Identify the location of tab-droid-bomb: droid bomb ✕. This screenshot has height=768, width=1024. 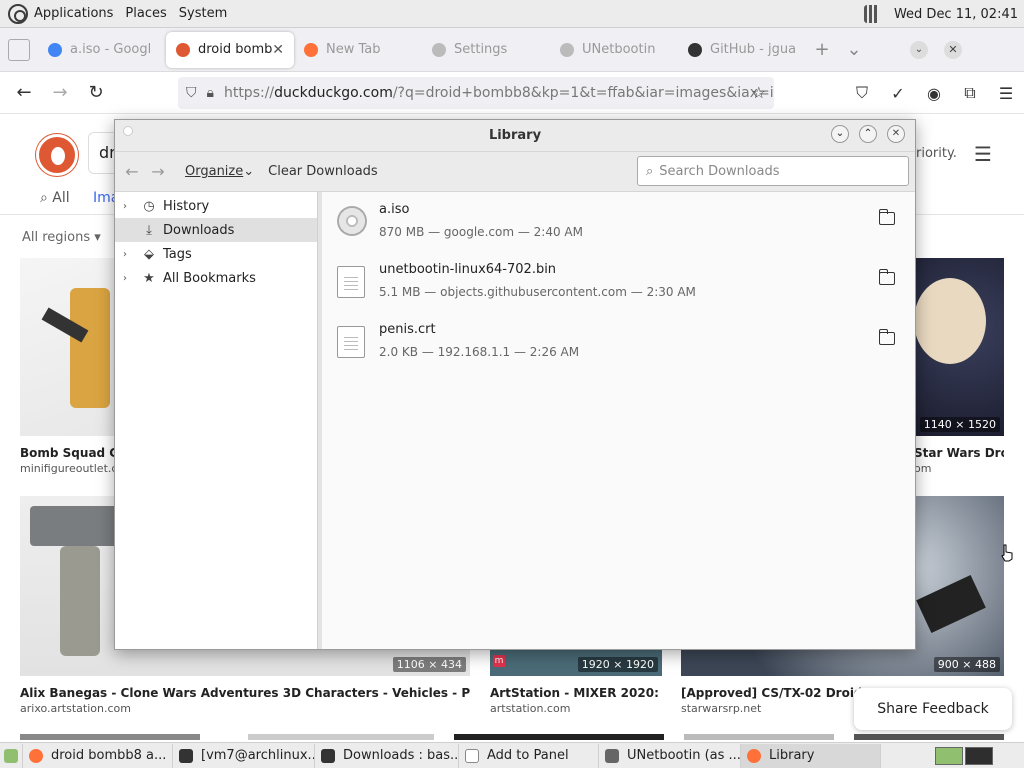
(230, 49).